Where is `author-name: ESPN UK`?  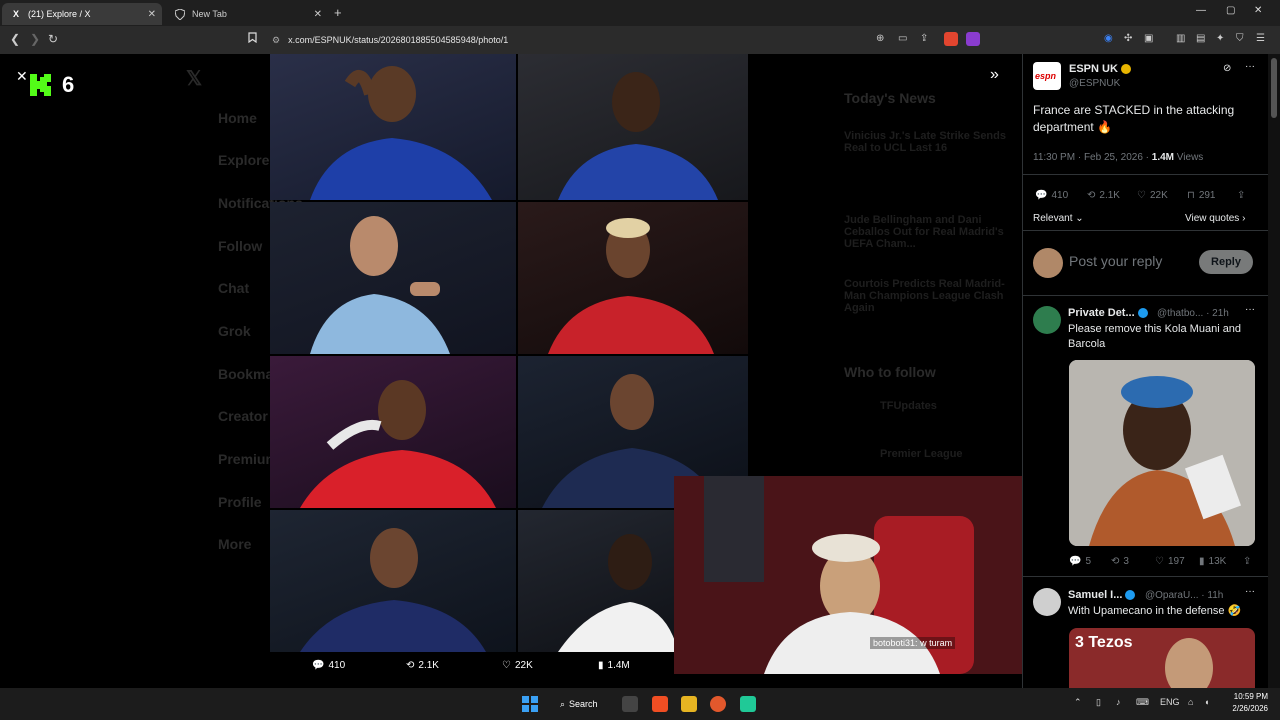
author-name: ESPN UK is located at coordinates (1100, 69).